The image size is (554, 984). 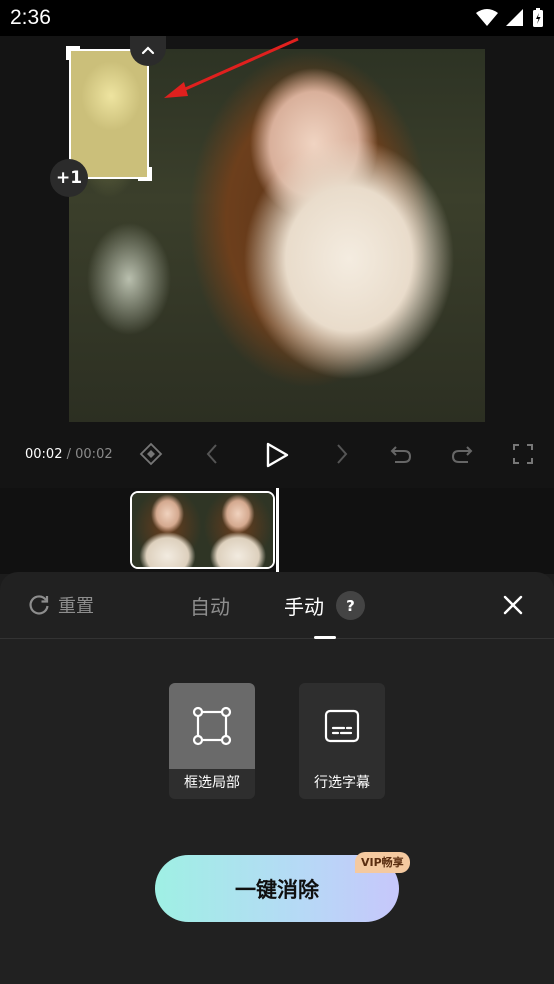 I want to click on timecode: 00:02 / 00:02, so click(x=69, y=454).